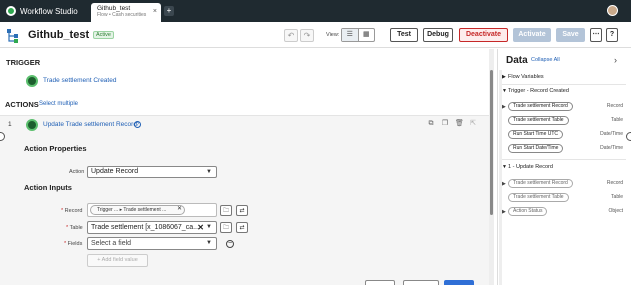  I want to click on activate-button: Activate, so click(532, 35).